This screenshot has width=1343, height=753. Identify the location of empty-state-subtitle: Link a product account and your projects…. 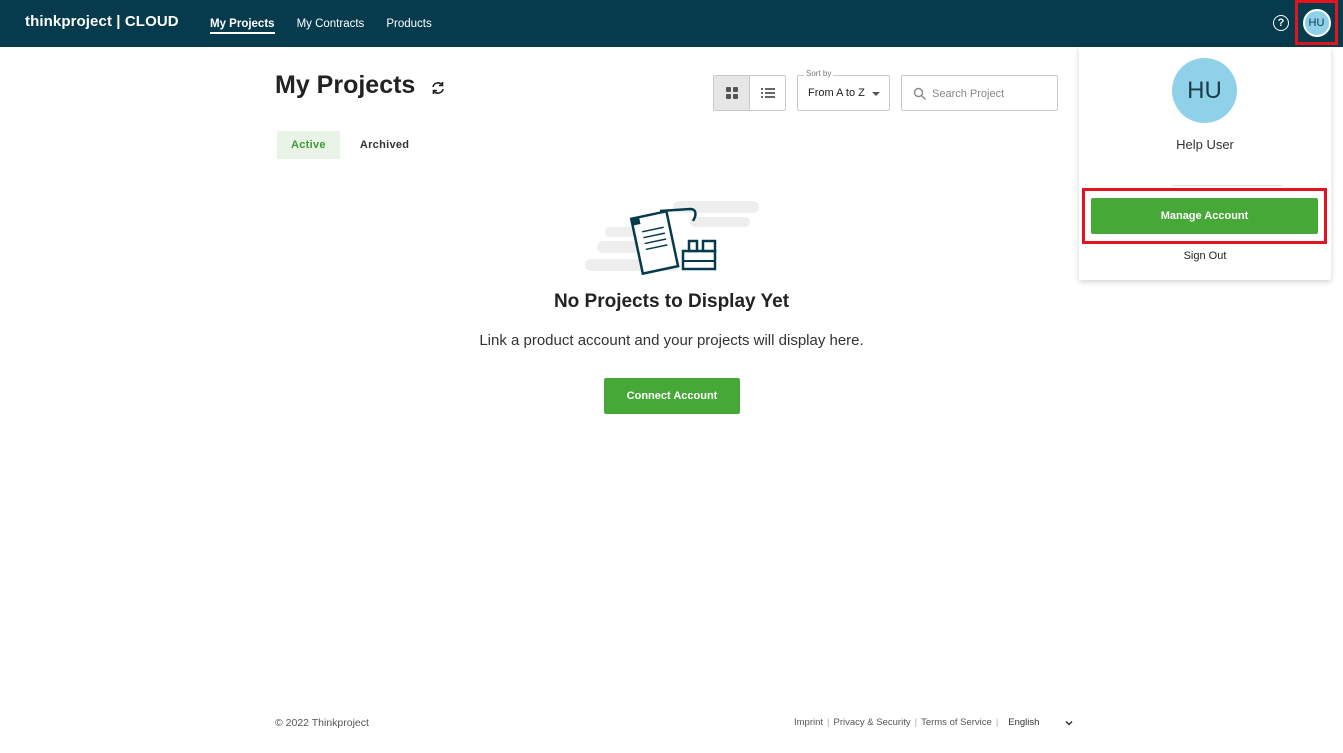
(671, 340).